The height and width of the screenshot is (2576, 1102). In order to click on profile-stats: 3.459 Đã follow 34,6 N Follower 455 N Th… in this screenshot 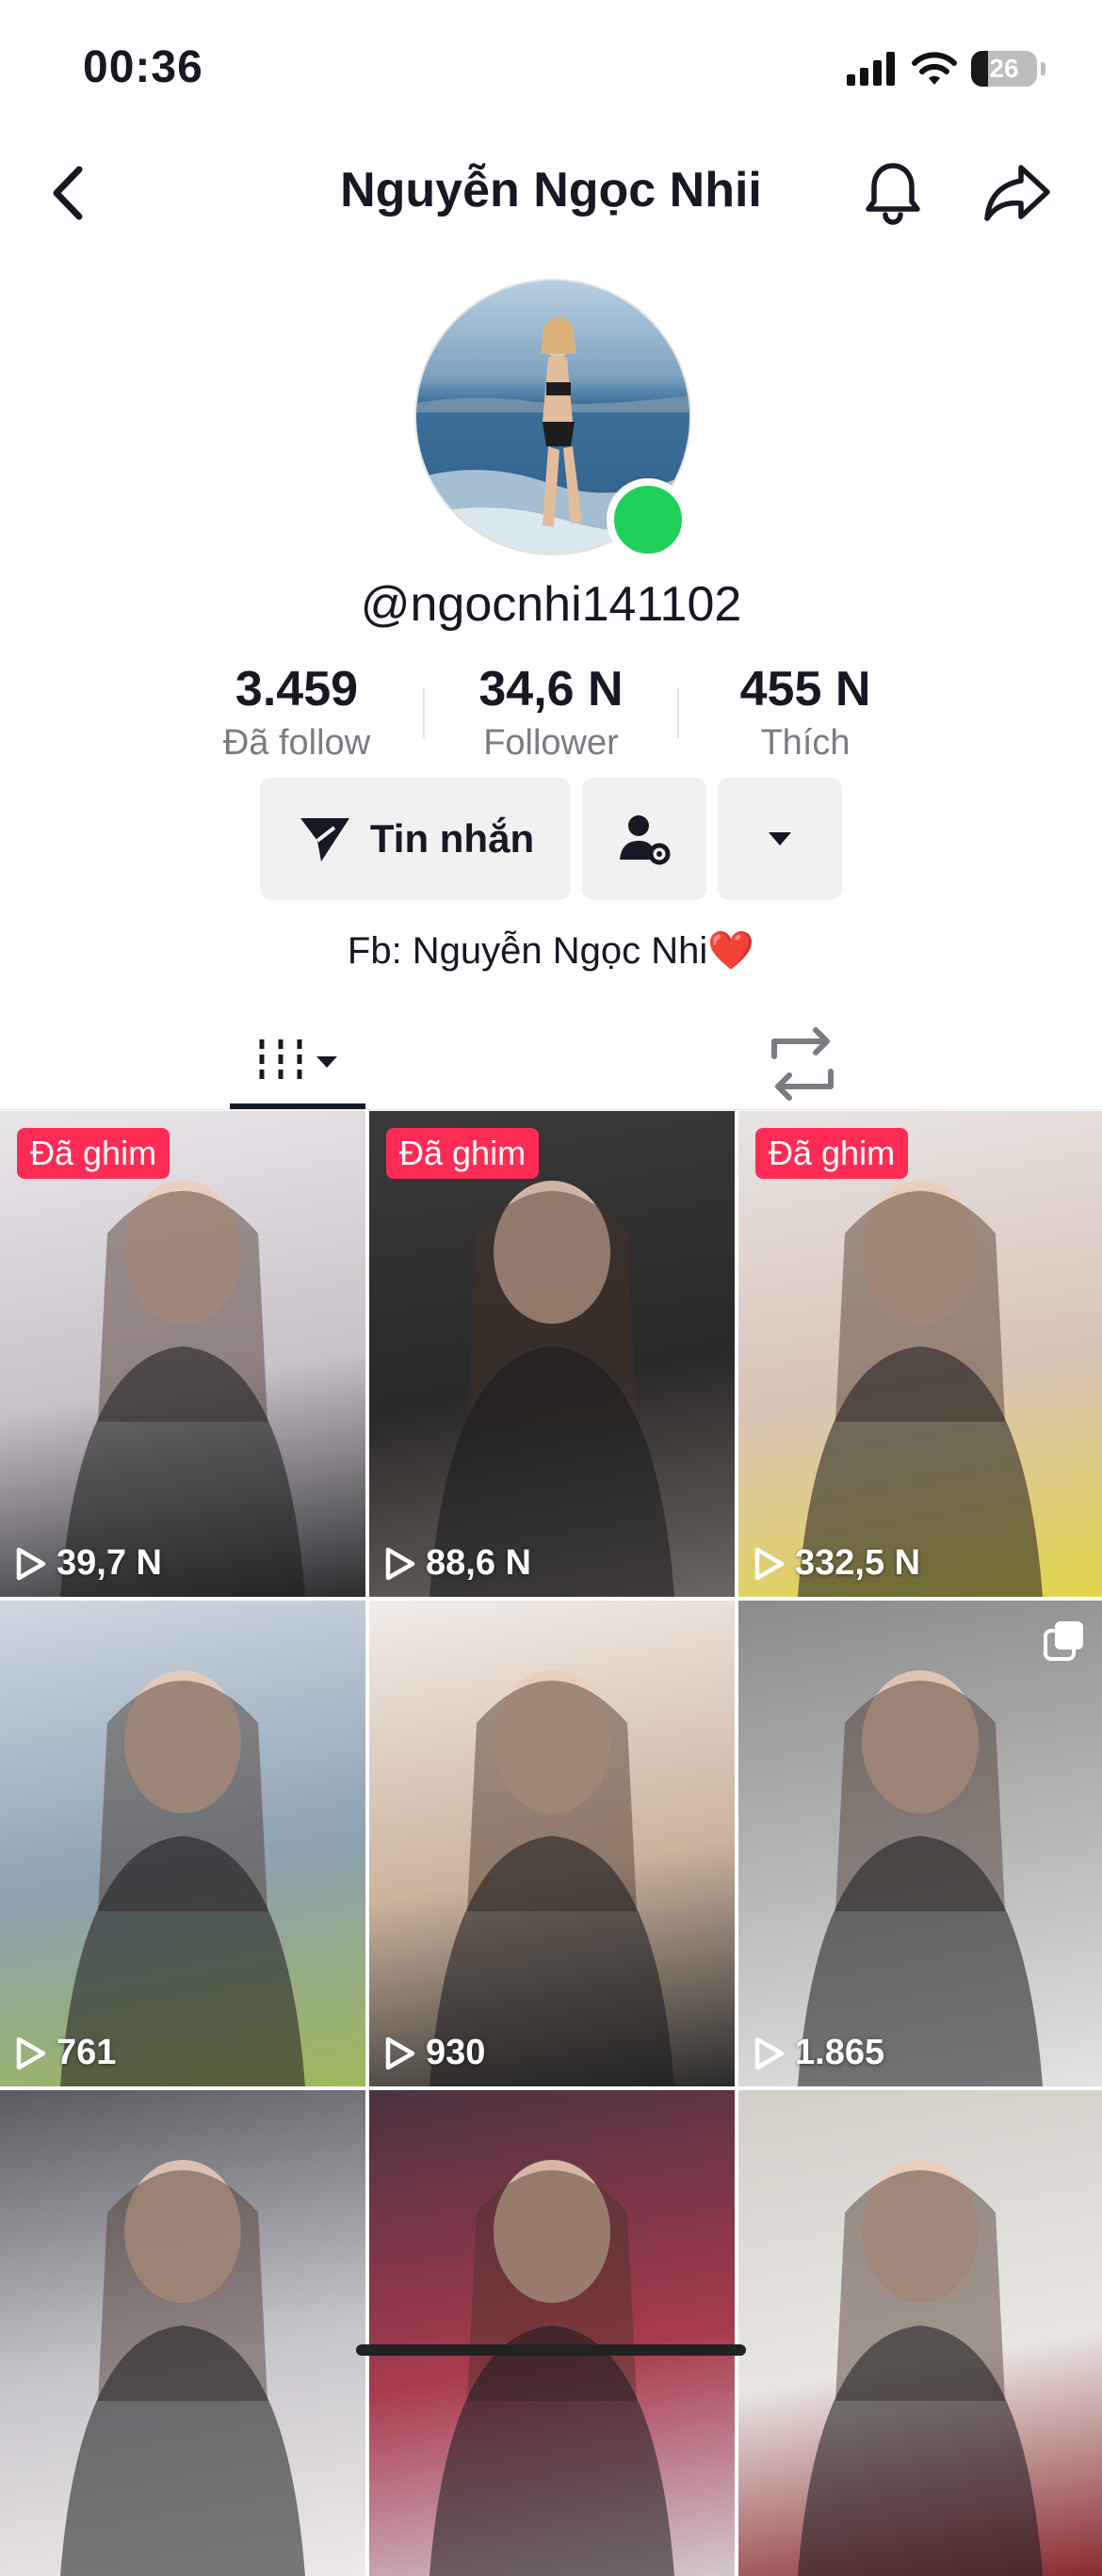, I will do `click(551, 712)`.